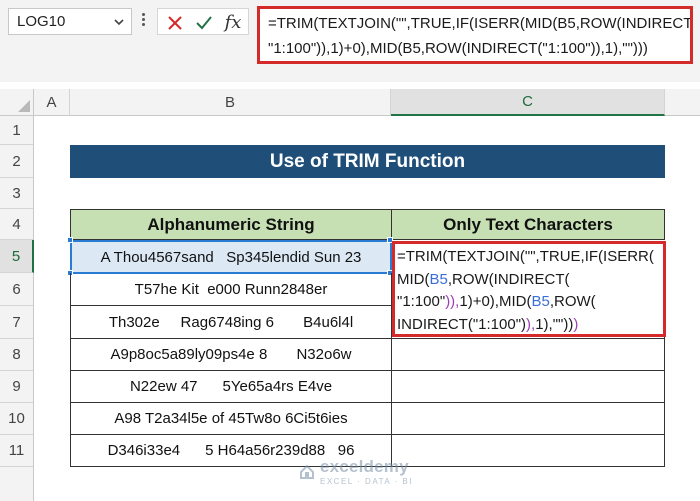 The image size is (700, 501). Describe the element at coordinates (17, 102) in the screenshot. I see `select-all-corner` at that location.